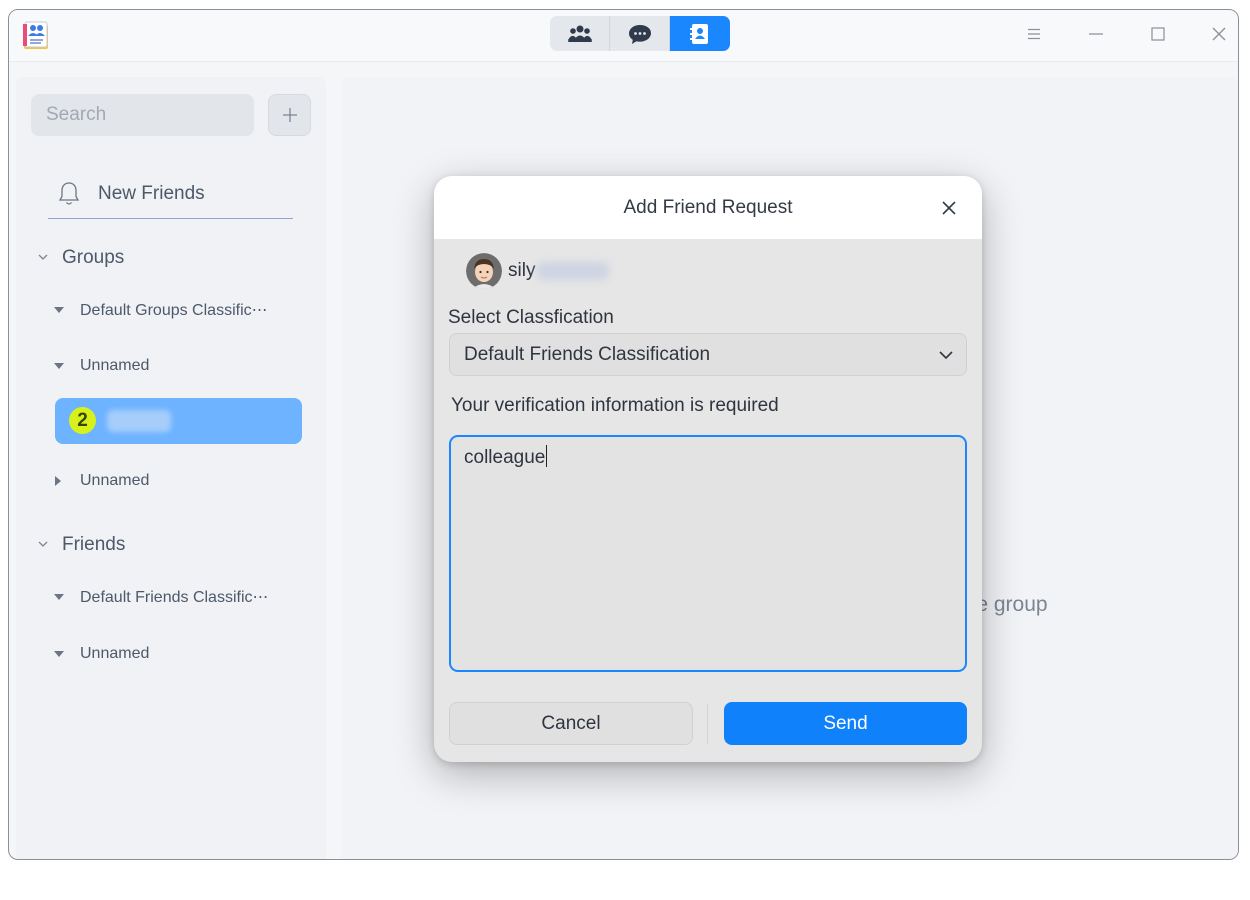  I want to click on create-group-hint: Create group, so click(1008, 604).